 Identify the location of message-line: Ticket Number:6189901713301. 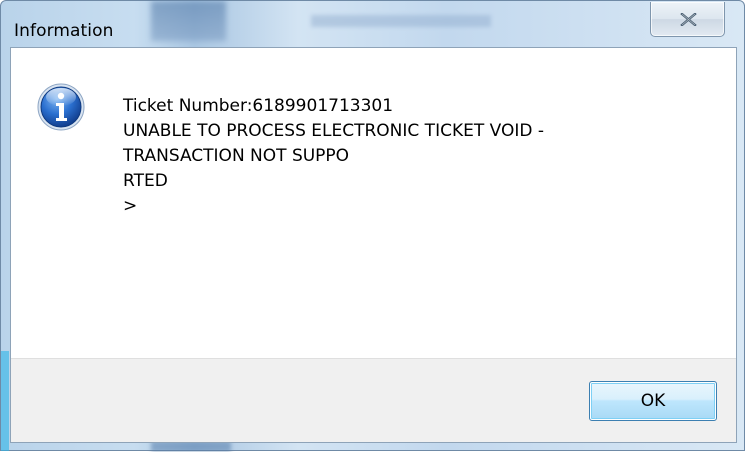
(258, 106).